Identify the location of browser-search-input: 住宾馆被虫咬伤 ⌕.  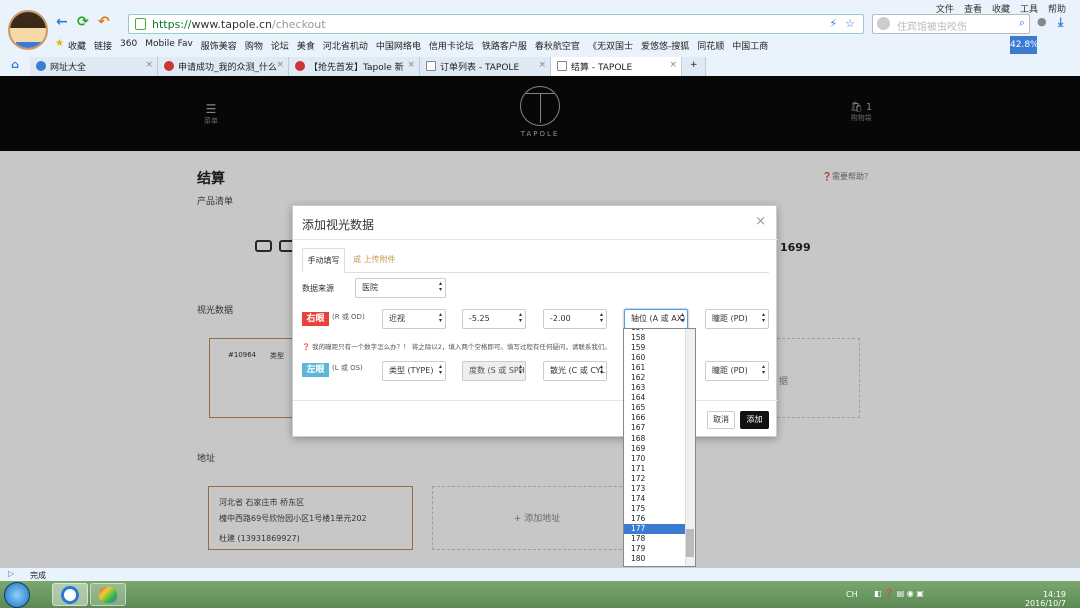
(951, 24).